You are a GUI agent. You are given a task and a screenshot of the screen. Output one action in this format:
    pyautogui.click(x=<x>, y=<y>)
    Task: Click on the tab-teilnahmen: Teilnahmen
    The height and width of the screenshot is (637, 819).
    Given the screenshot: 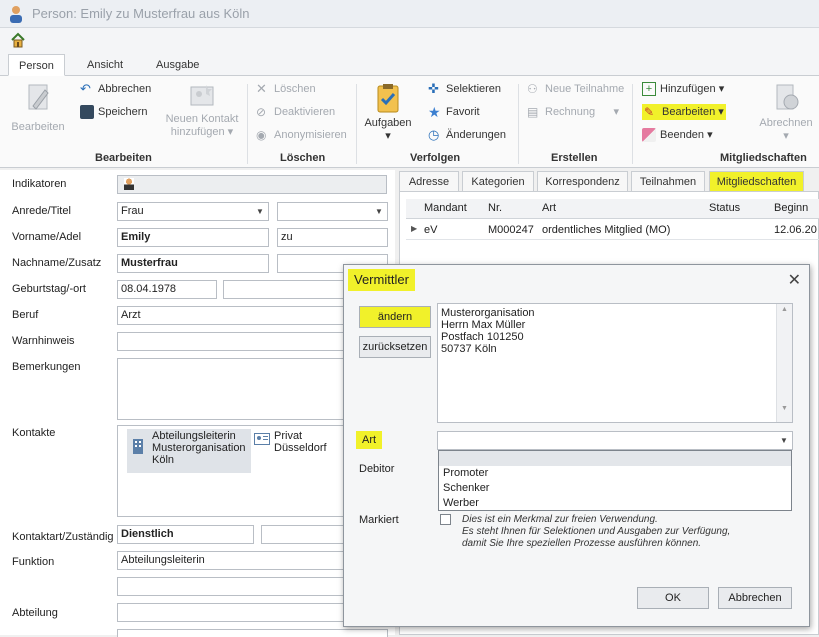 What is the action you would take?
    pyautogui.click(x=668, y=181)
    